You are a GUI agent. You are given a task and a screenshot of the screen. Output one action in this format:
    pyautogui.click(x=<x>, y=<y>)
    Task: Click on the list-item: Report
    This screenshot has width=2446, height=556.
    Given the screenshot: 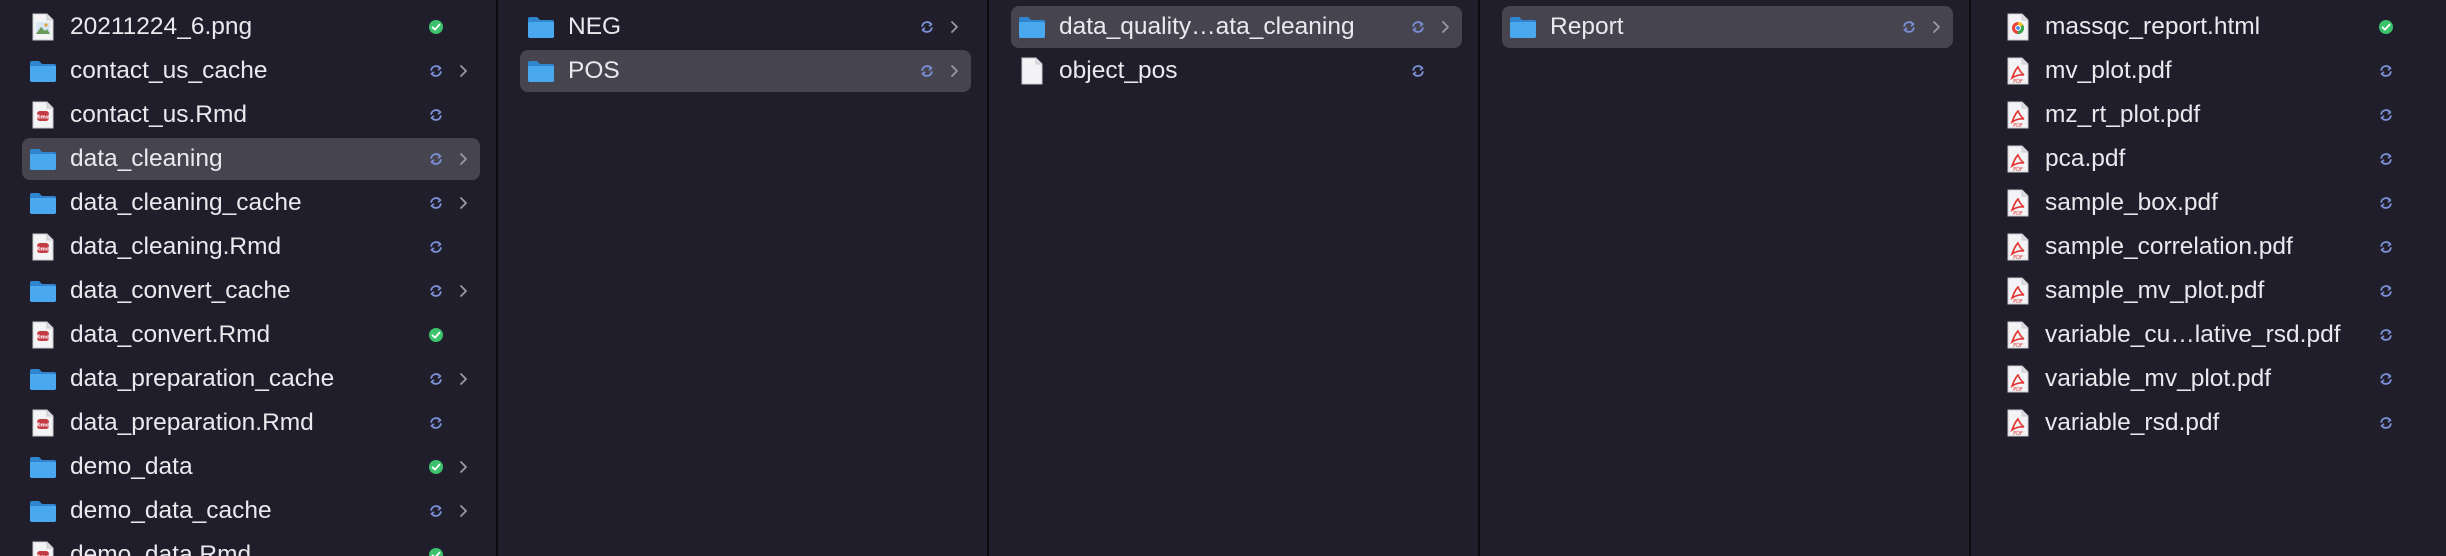 What is the action you would take?
    pyautogui.click(x=1727, y=27)
    